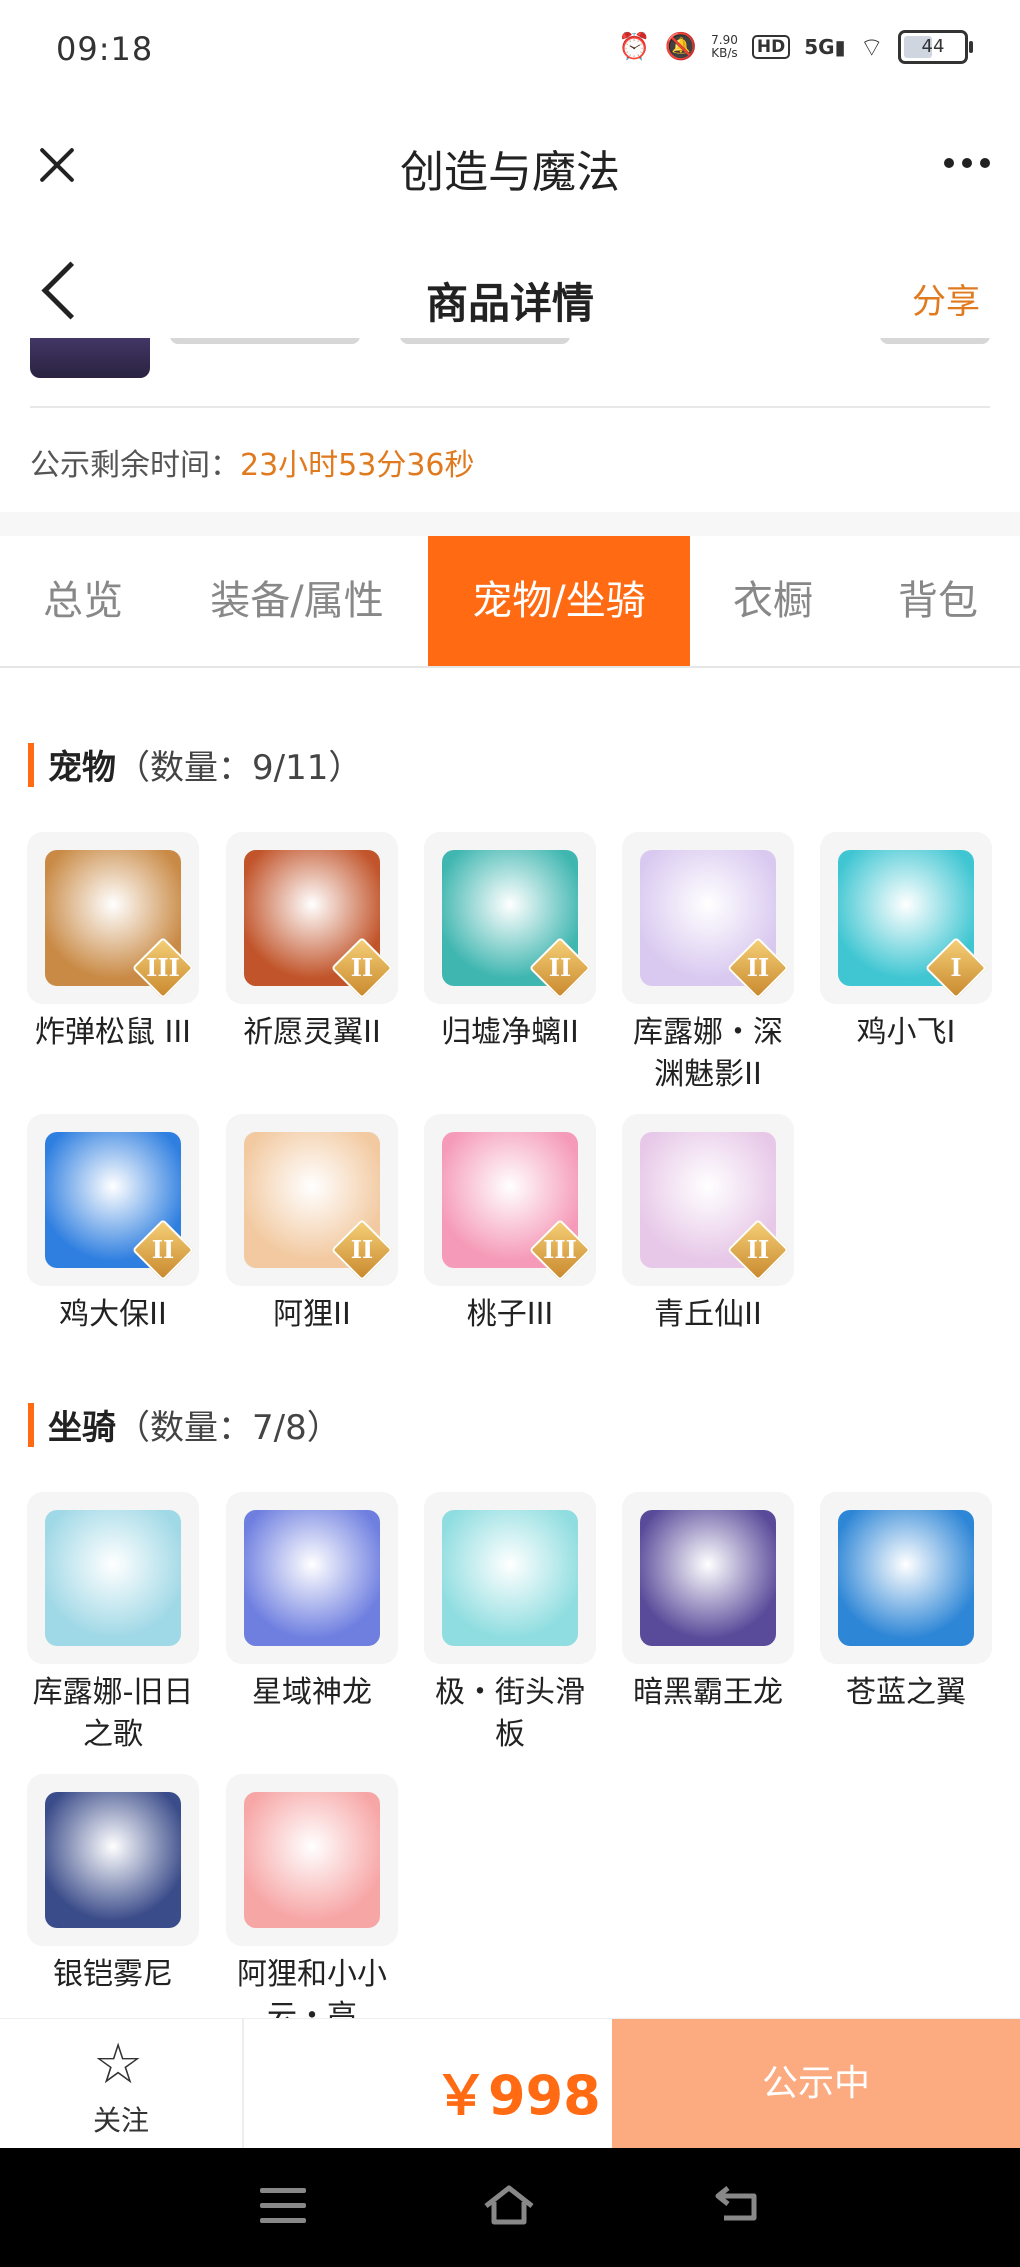  I want to click on mount-item: 阿狸和小小云・高, so click(312, 1906).